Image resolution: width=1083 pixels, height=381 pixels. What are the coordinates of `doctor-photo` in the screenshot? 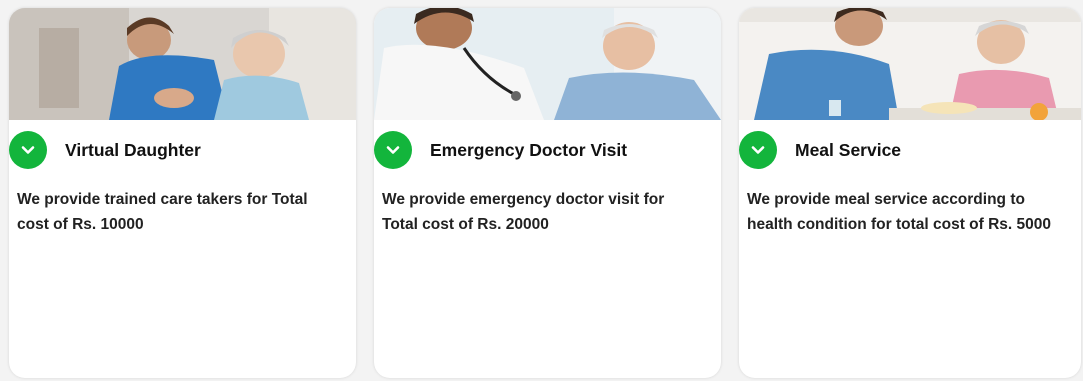 It's located at (547, 64).